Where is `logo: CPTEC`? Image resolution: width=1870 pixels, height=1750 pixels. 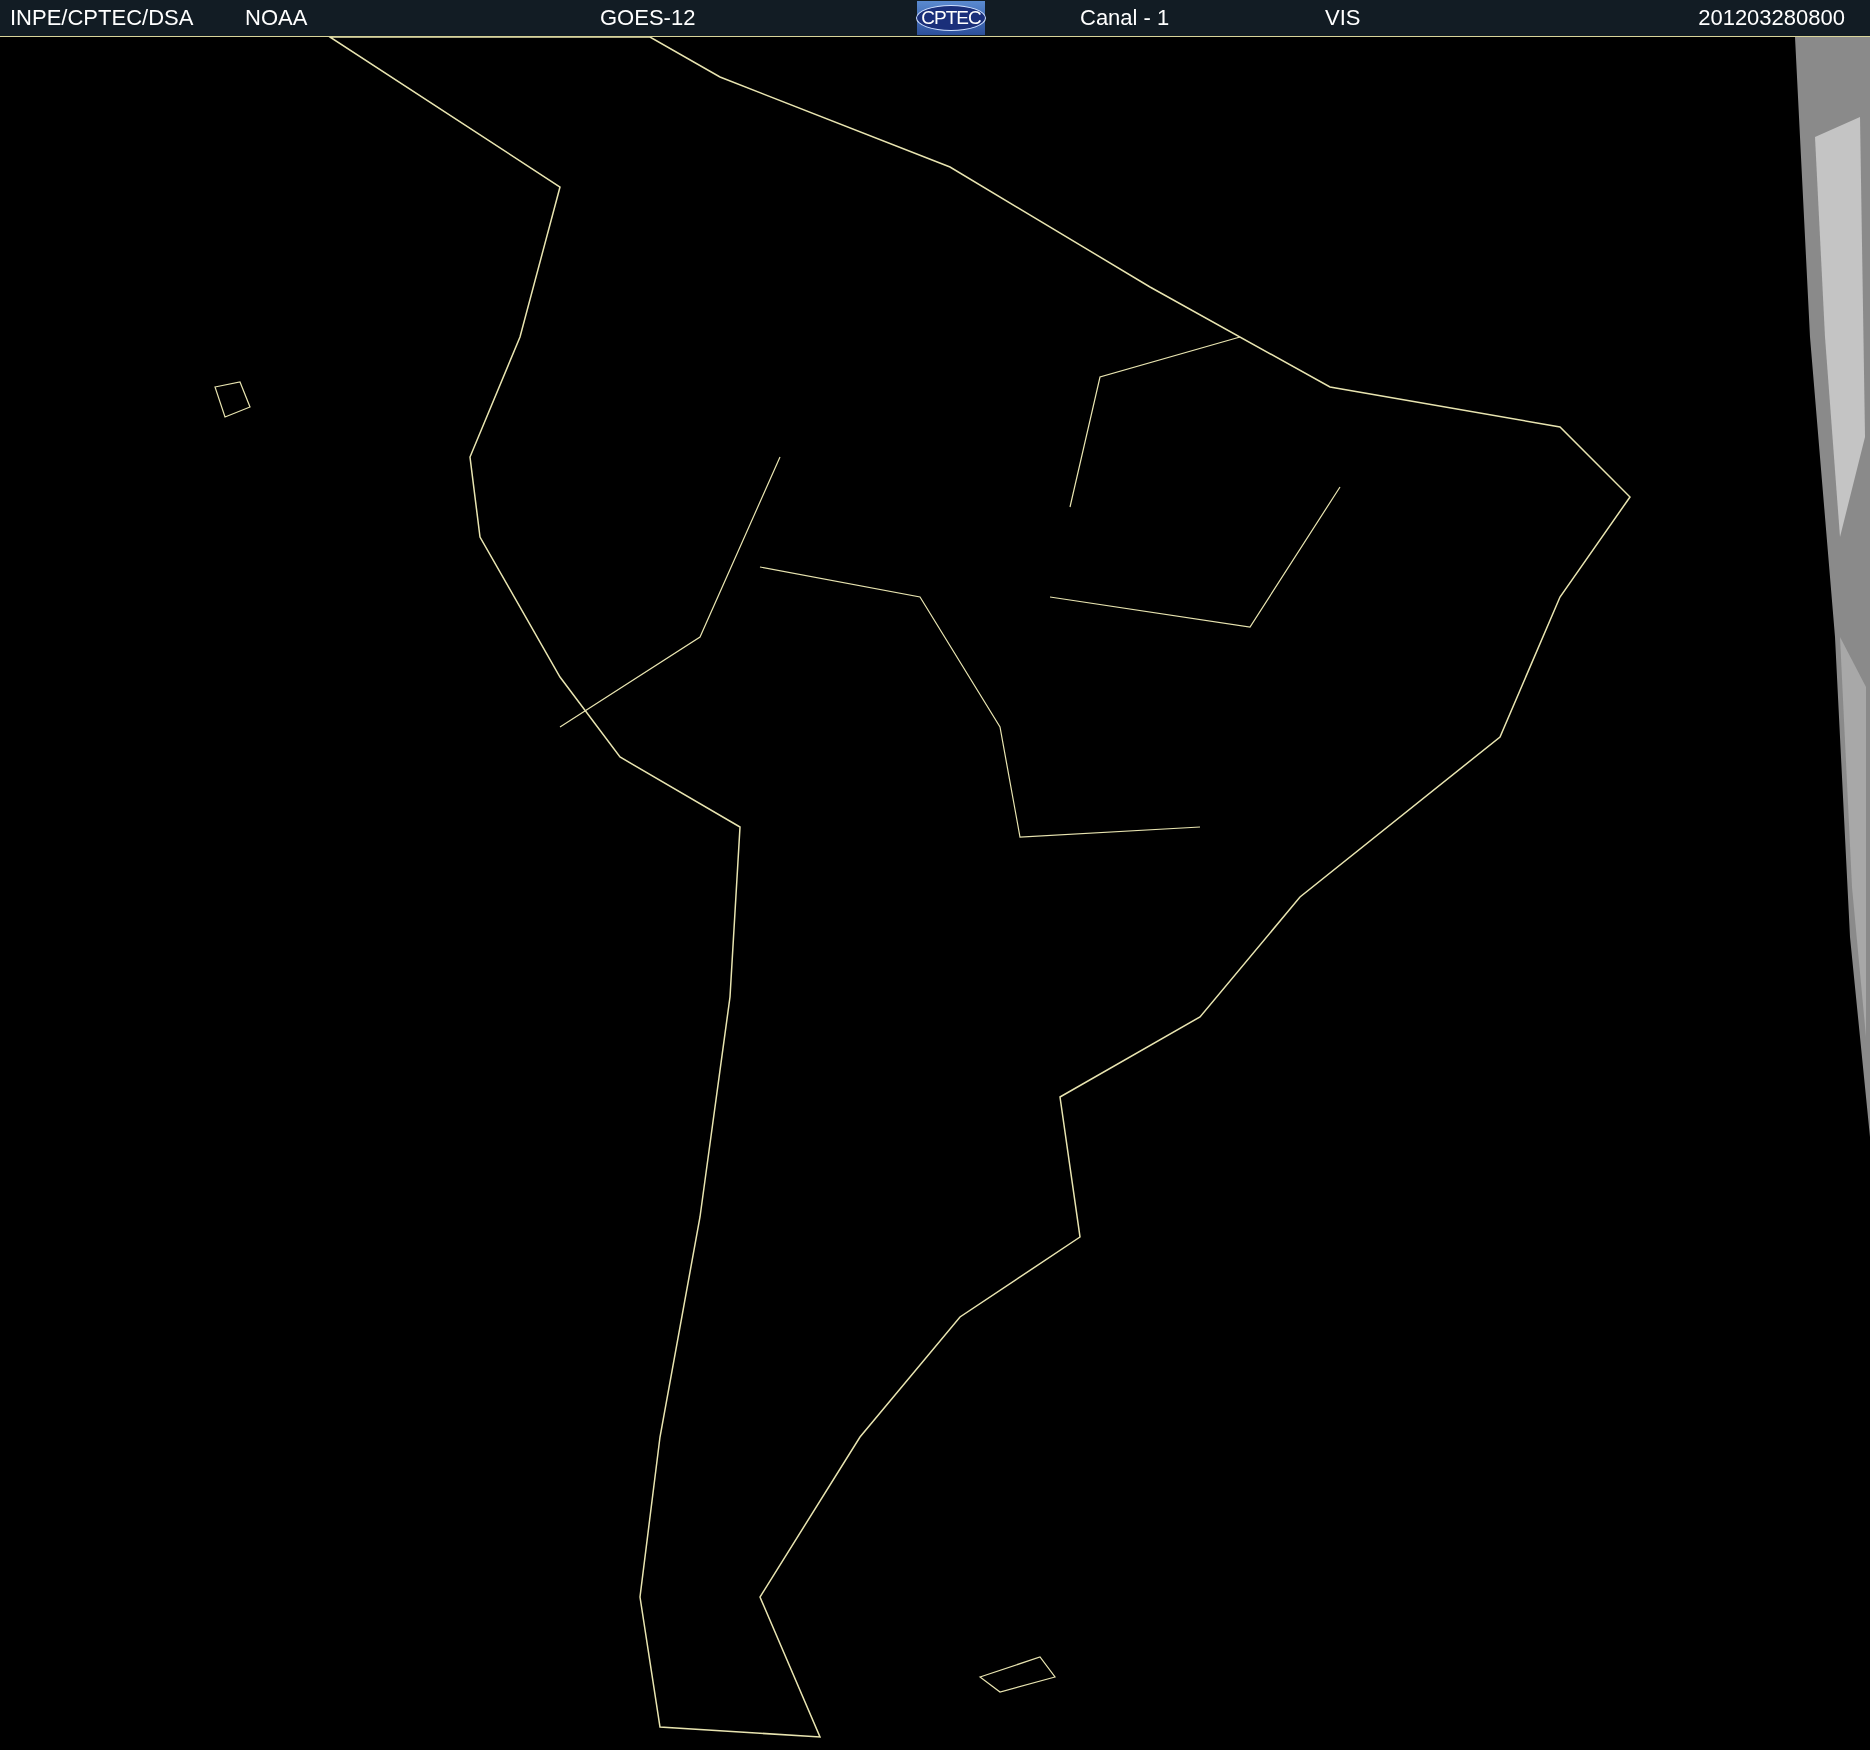 logo: CPTEC is located at coordinates (951, 18).